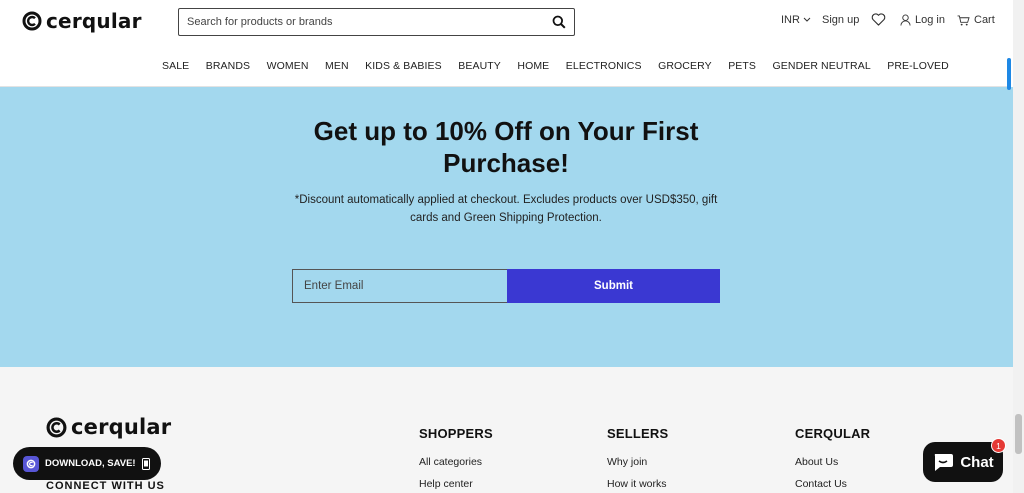  I want to click on currency-label: INR, so click(790, 20).